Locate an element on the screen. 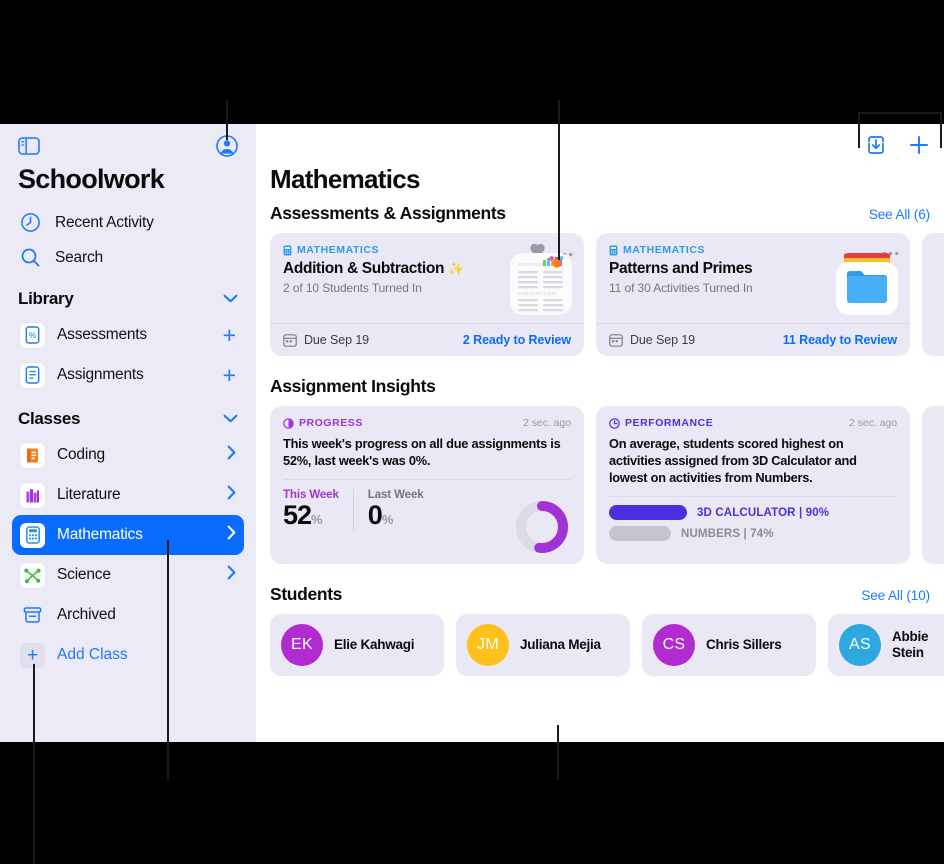 Image resolution: width=944 pixels, height=864 pixels. insight-progress-kicker-label: PROGRESS is located at coordinates (331, 423).